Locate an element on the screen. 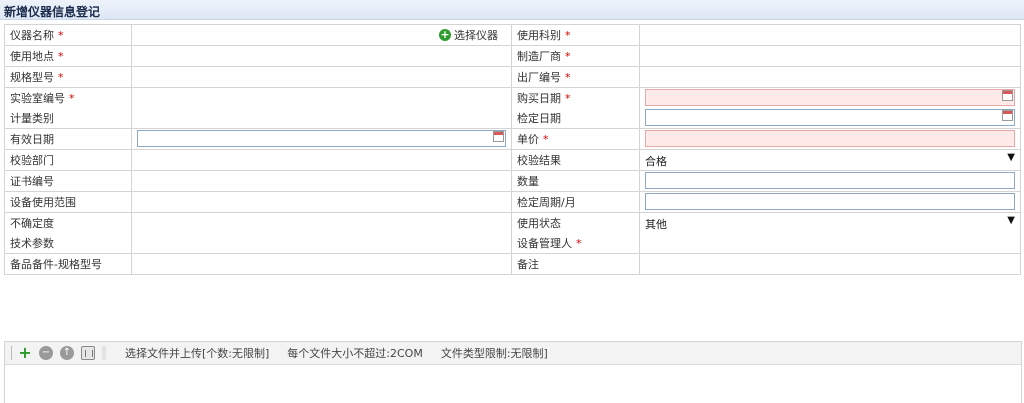 The image size is (1024, 403). tech-params-field is located at coordinates (321, 243).